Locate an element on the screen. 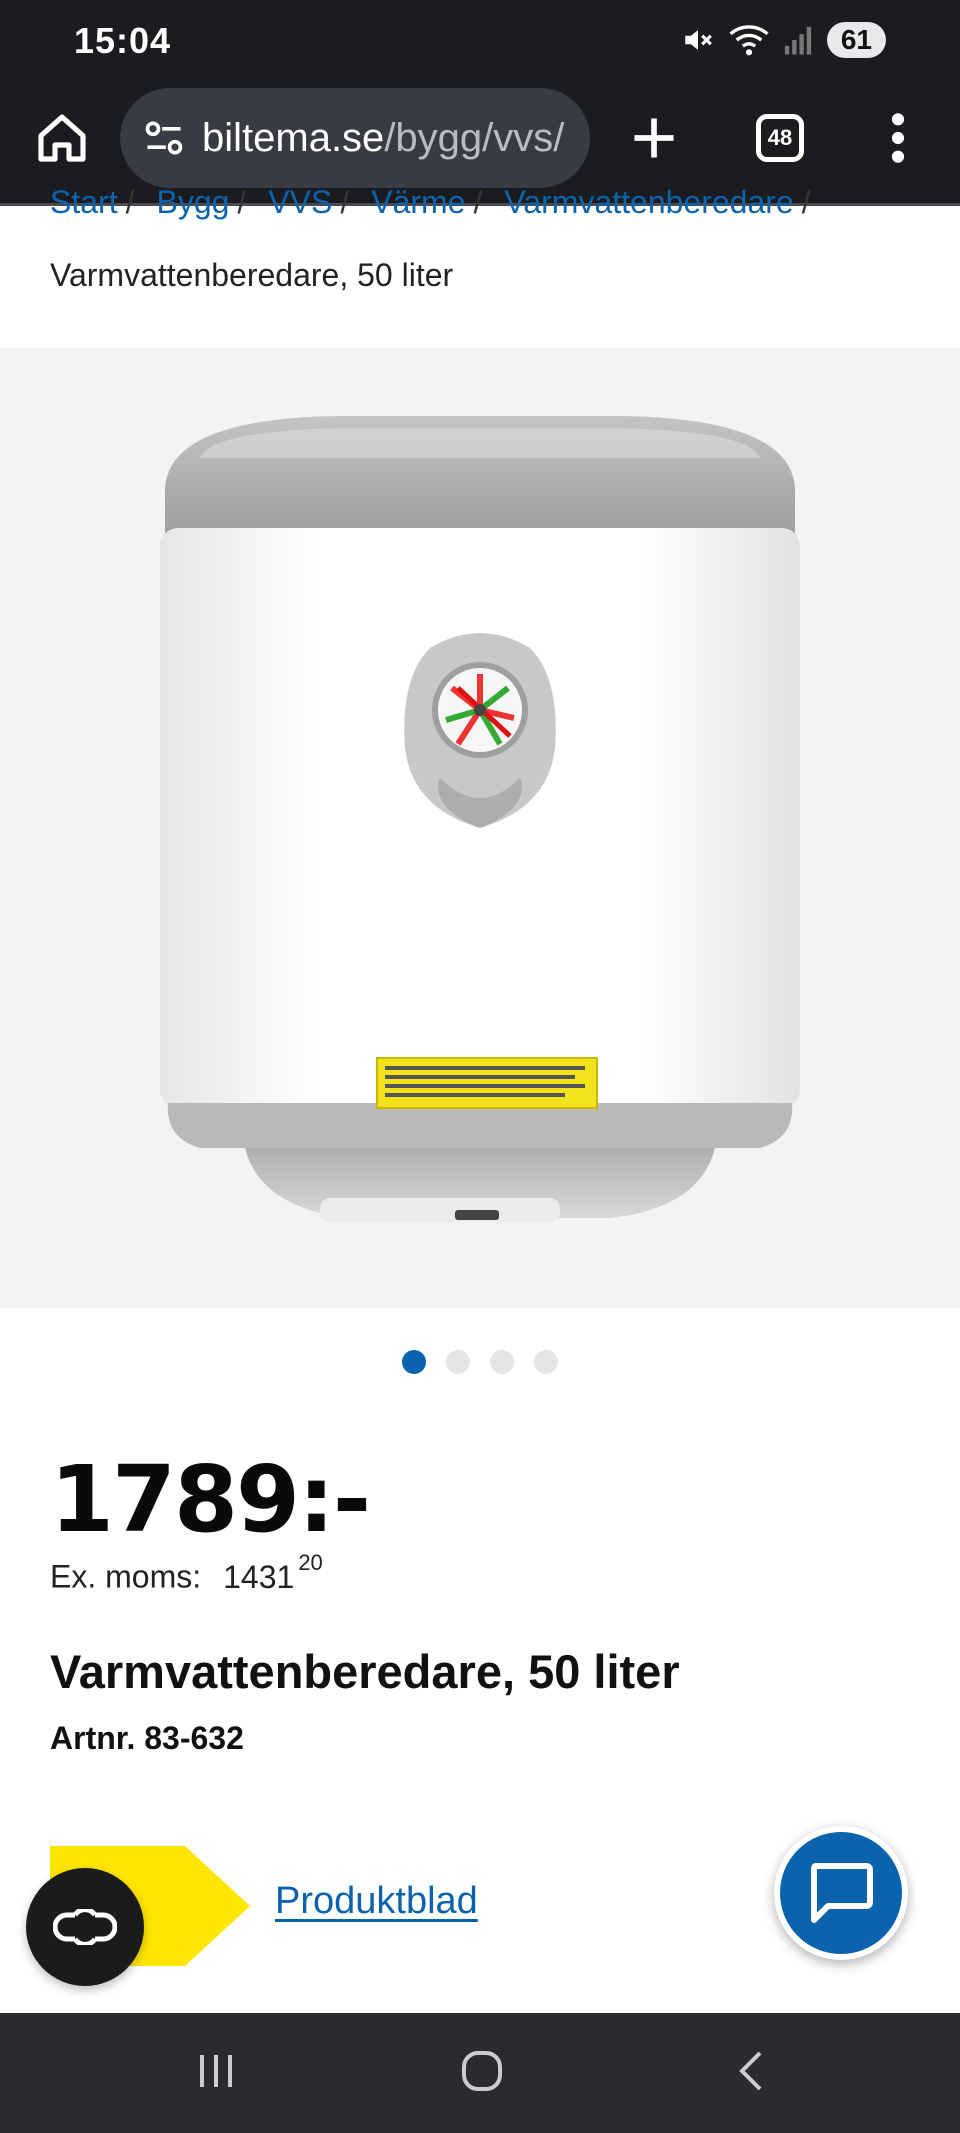  price-ex-moms: Ex. moms: 1431 20 is located at coordinates (186, 1573).